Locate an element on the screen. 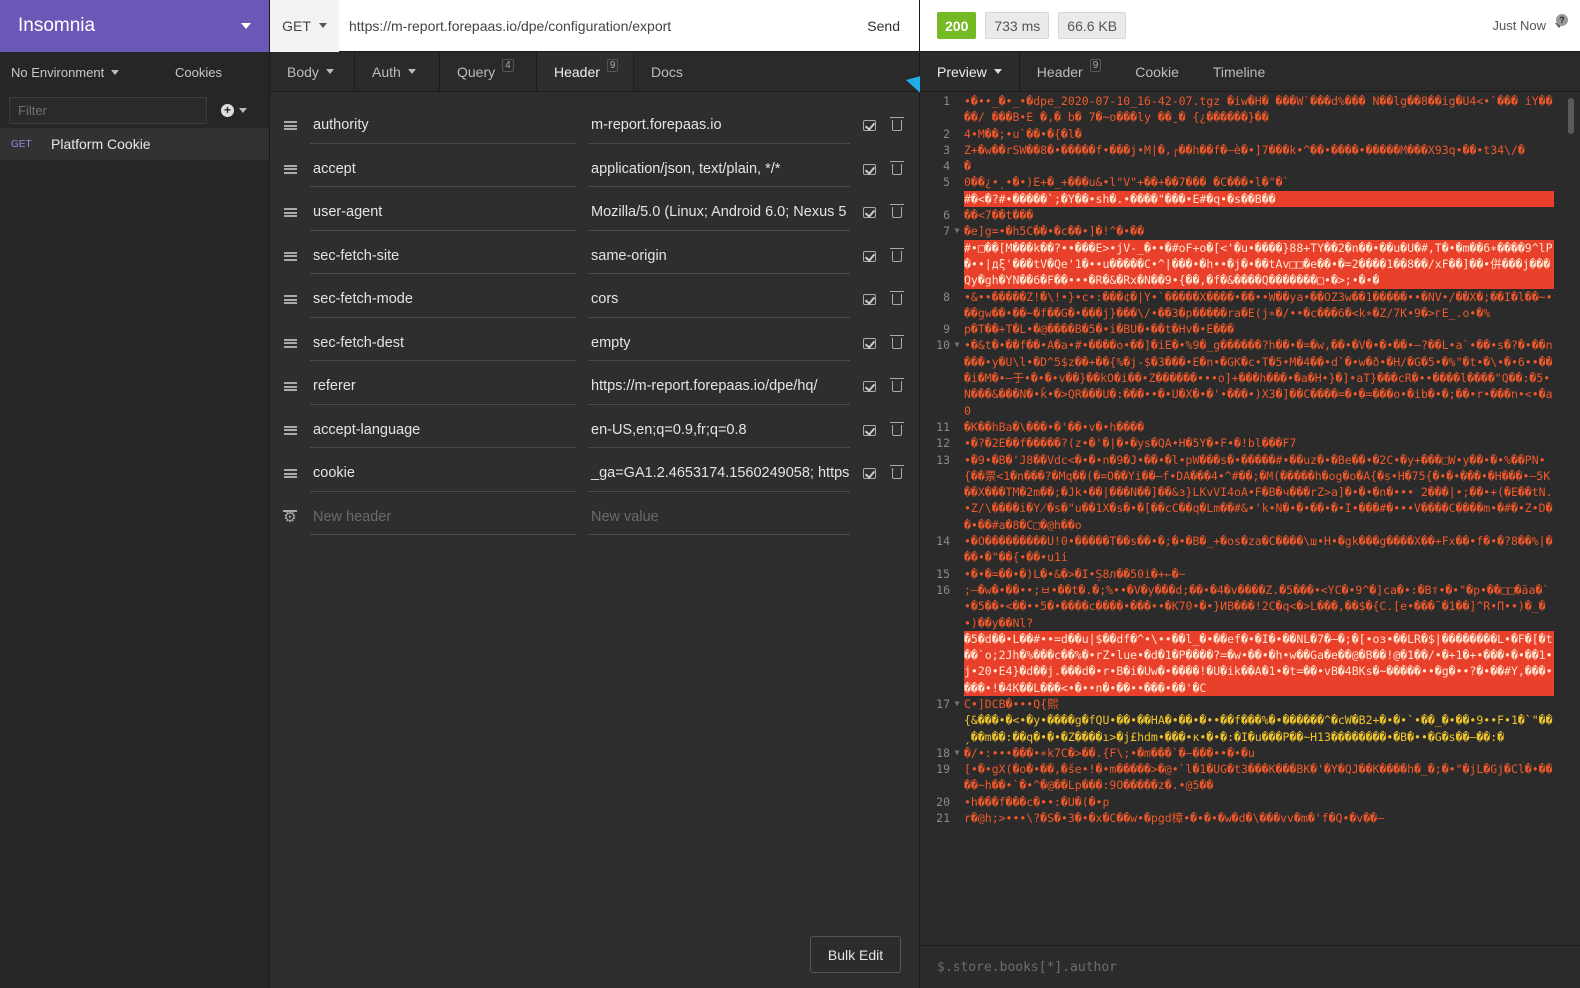  tab-timeline: Timeline is located at coordinates (1239, 71).